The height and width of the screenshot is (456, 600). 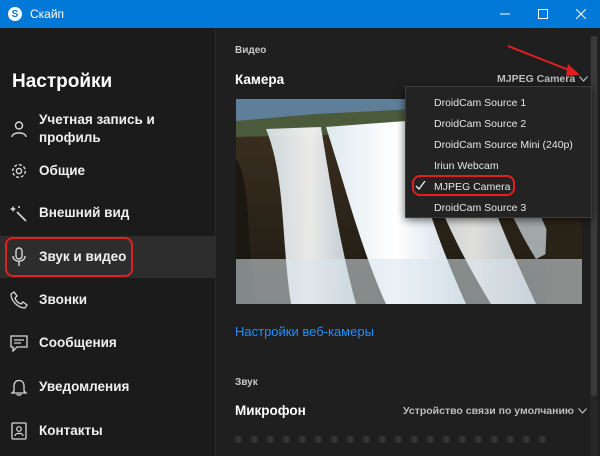 What do you see at coordinates (108, 300) in the screenshot?
I see `sidebar-item-calls: Звонки` at bounding box center [108, 300].